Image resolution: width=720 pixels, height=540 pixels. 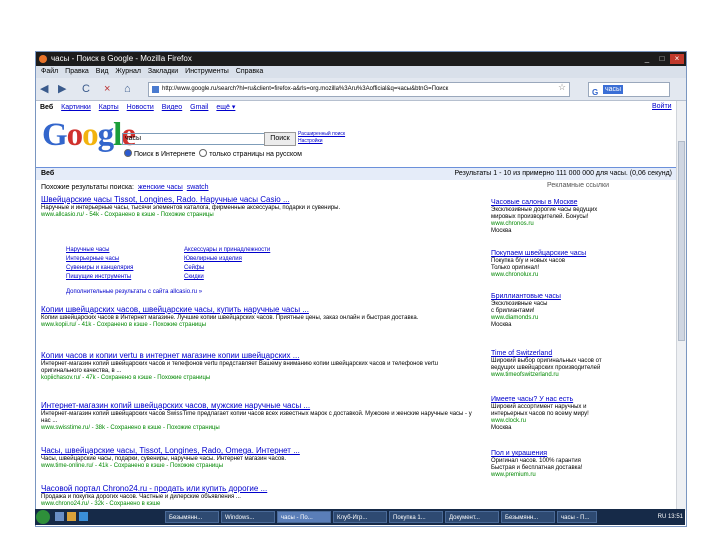 What do you see at coordinates (99, 268) in the screenshot?
I see `sitelink: Сувениры и канцелярия` at bounding box center [99, 268].